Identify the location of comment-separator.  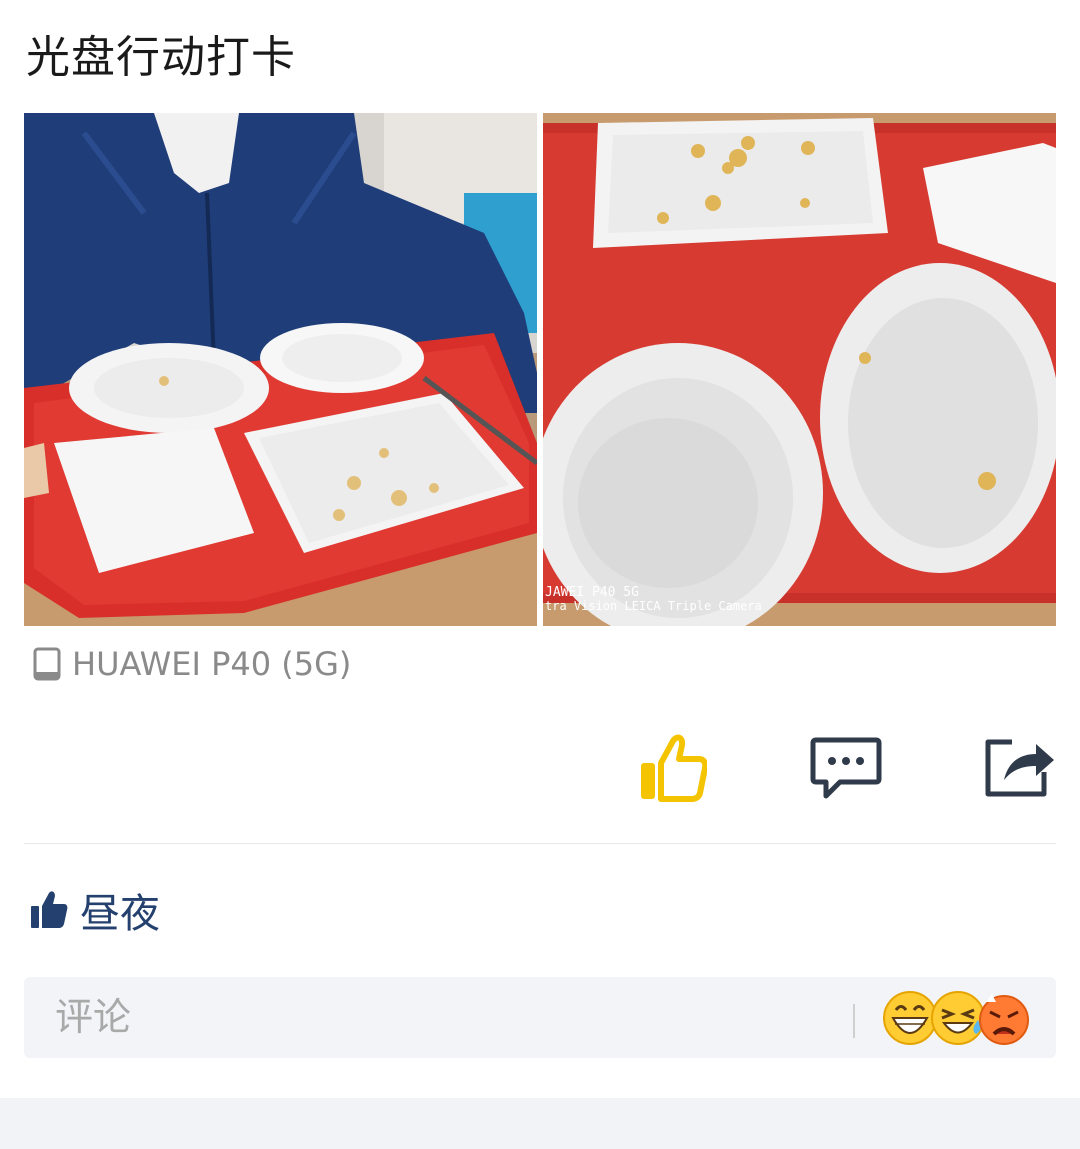
(854, 1021).